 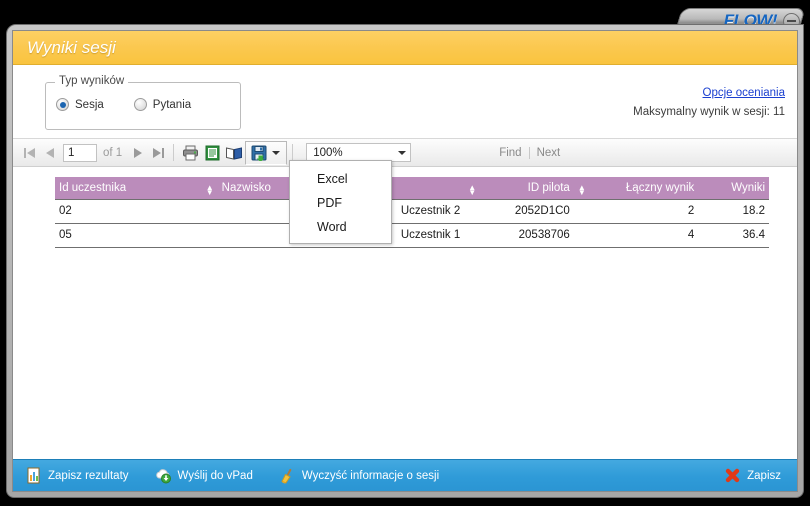 I want to click on save-results-button: Zapisz rezultaty, so click(x=77, y=475).